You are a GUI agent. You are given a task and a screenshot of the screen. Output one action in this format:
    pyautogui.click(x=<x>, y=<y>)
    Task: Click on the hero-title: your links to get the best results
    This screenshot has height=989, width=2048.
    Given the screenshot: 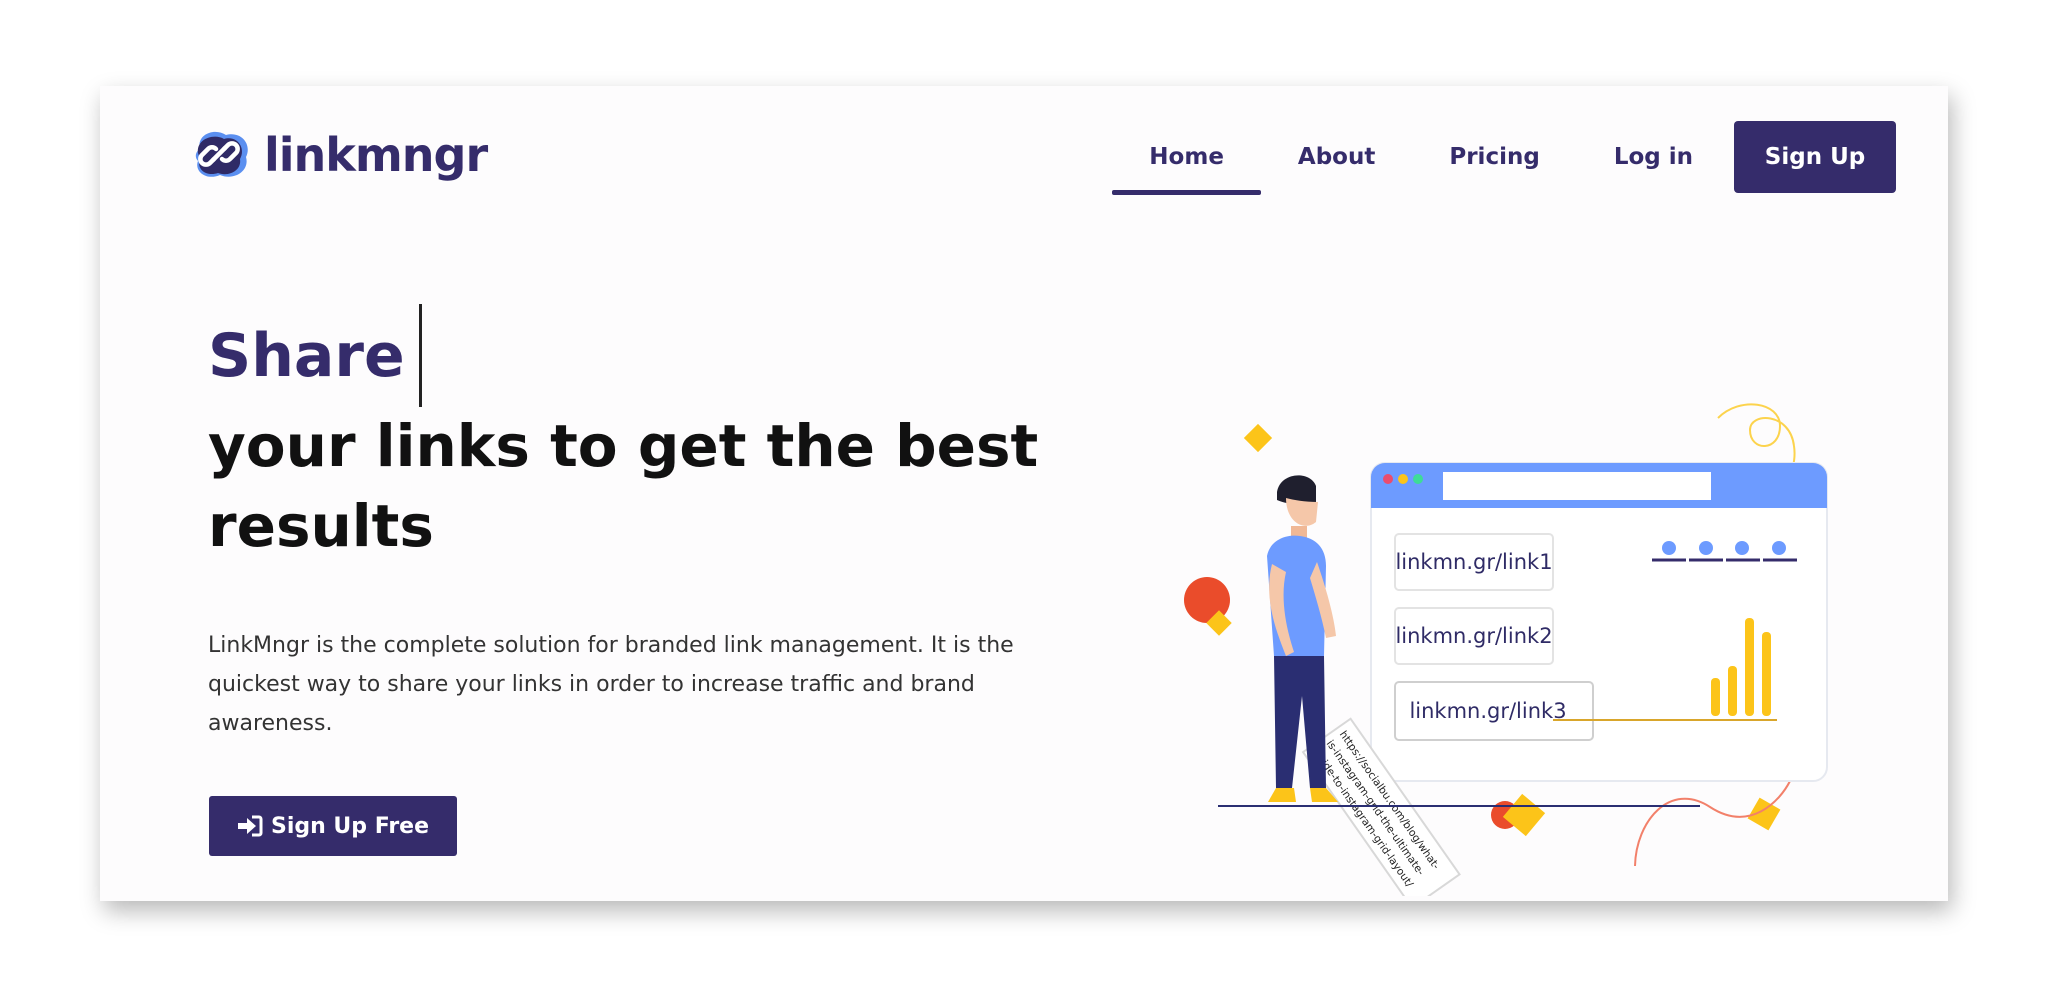 What is the action you would take?
    pyautogui.click(x=623, y=486)
    